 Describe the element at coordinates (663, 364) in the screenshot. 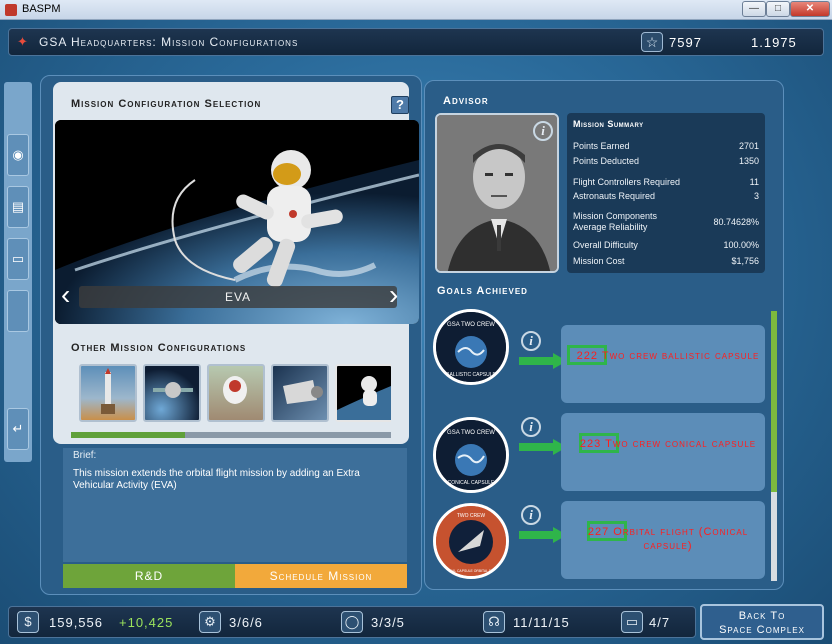

I see `goal-card: 222 Two crew ballistic capsule` at that location.